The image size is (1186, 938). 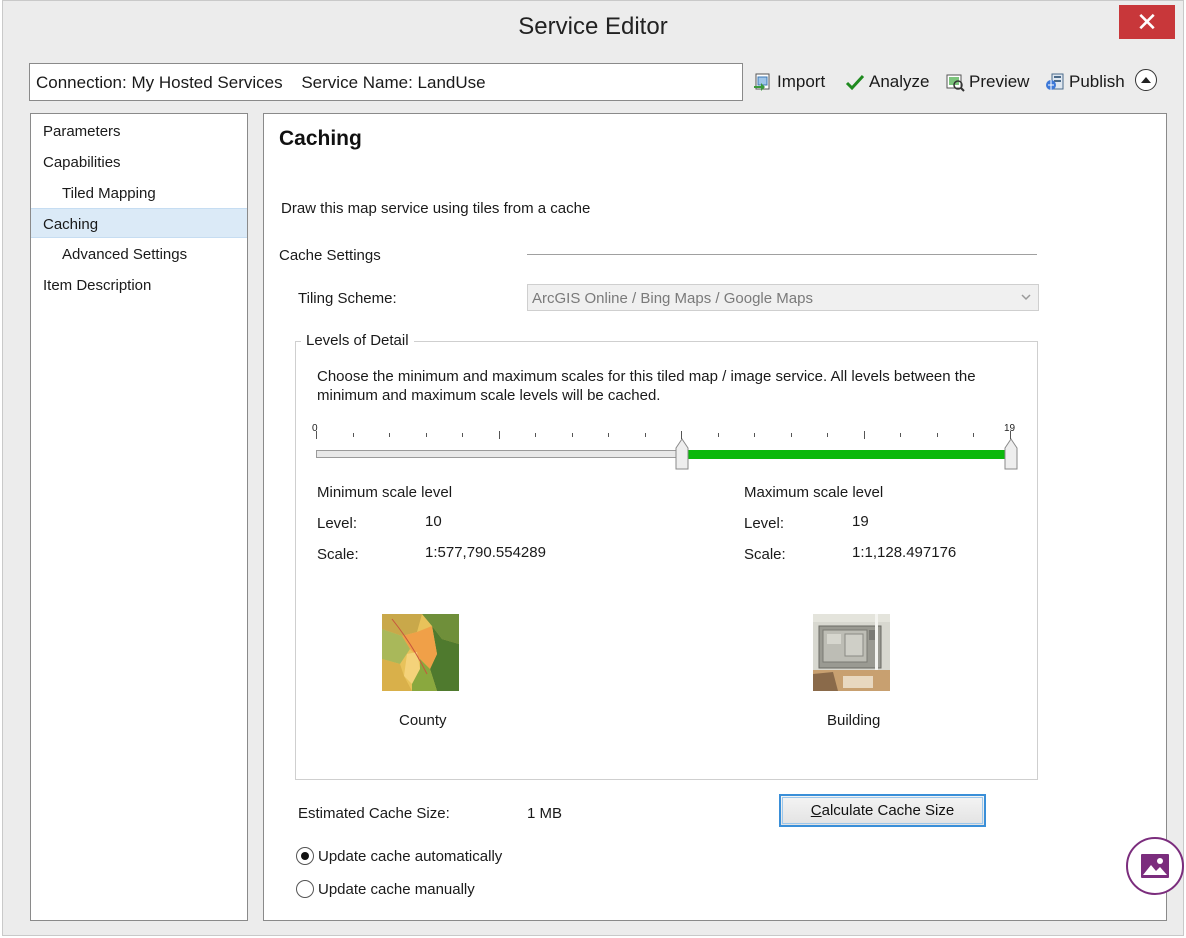 I want to click on county-map-thumbnail, so click(x=420, y=652).